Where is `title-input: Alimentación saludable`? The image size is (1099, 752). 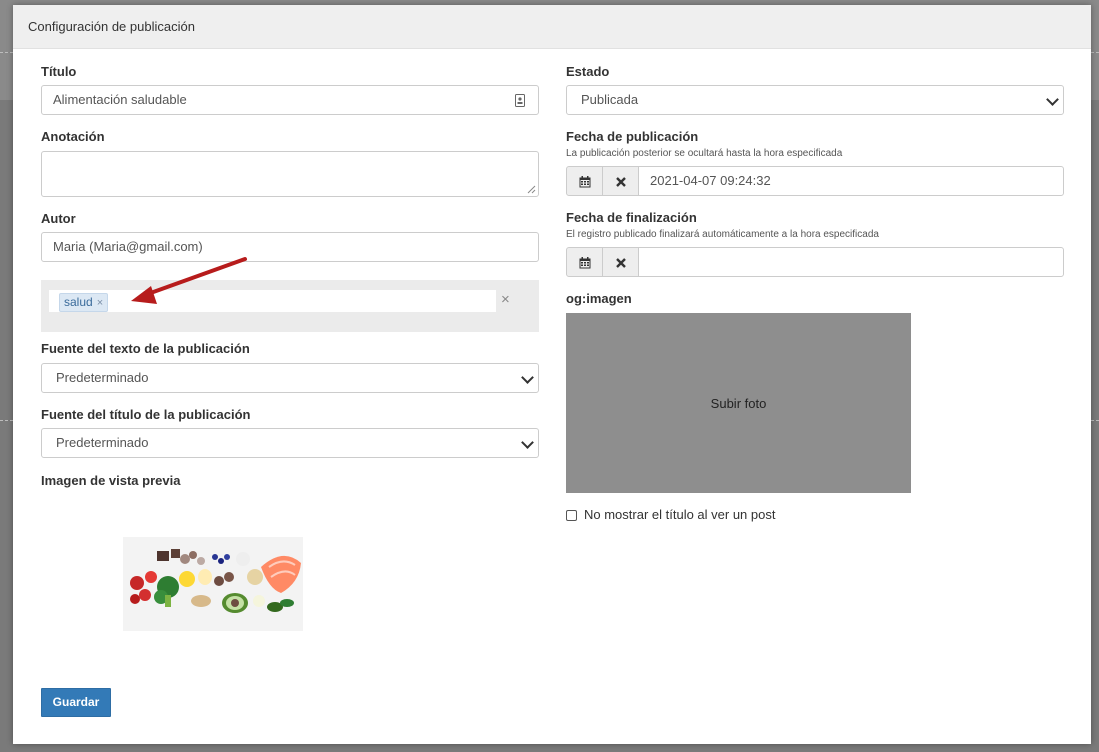
title-input: Alimentación saludable is located at coordinates (290, 100).